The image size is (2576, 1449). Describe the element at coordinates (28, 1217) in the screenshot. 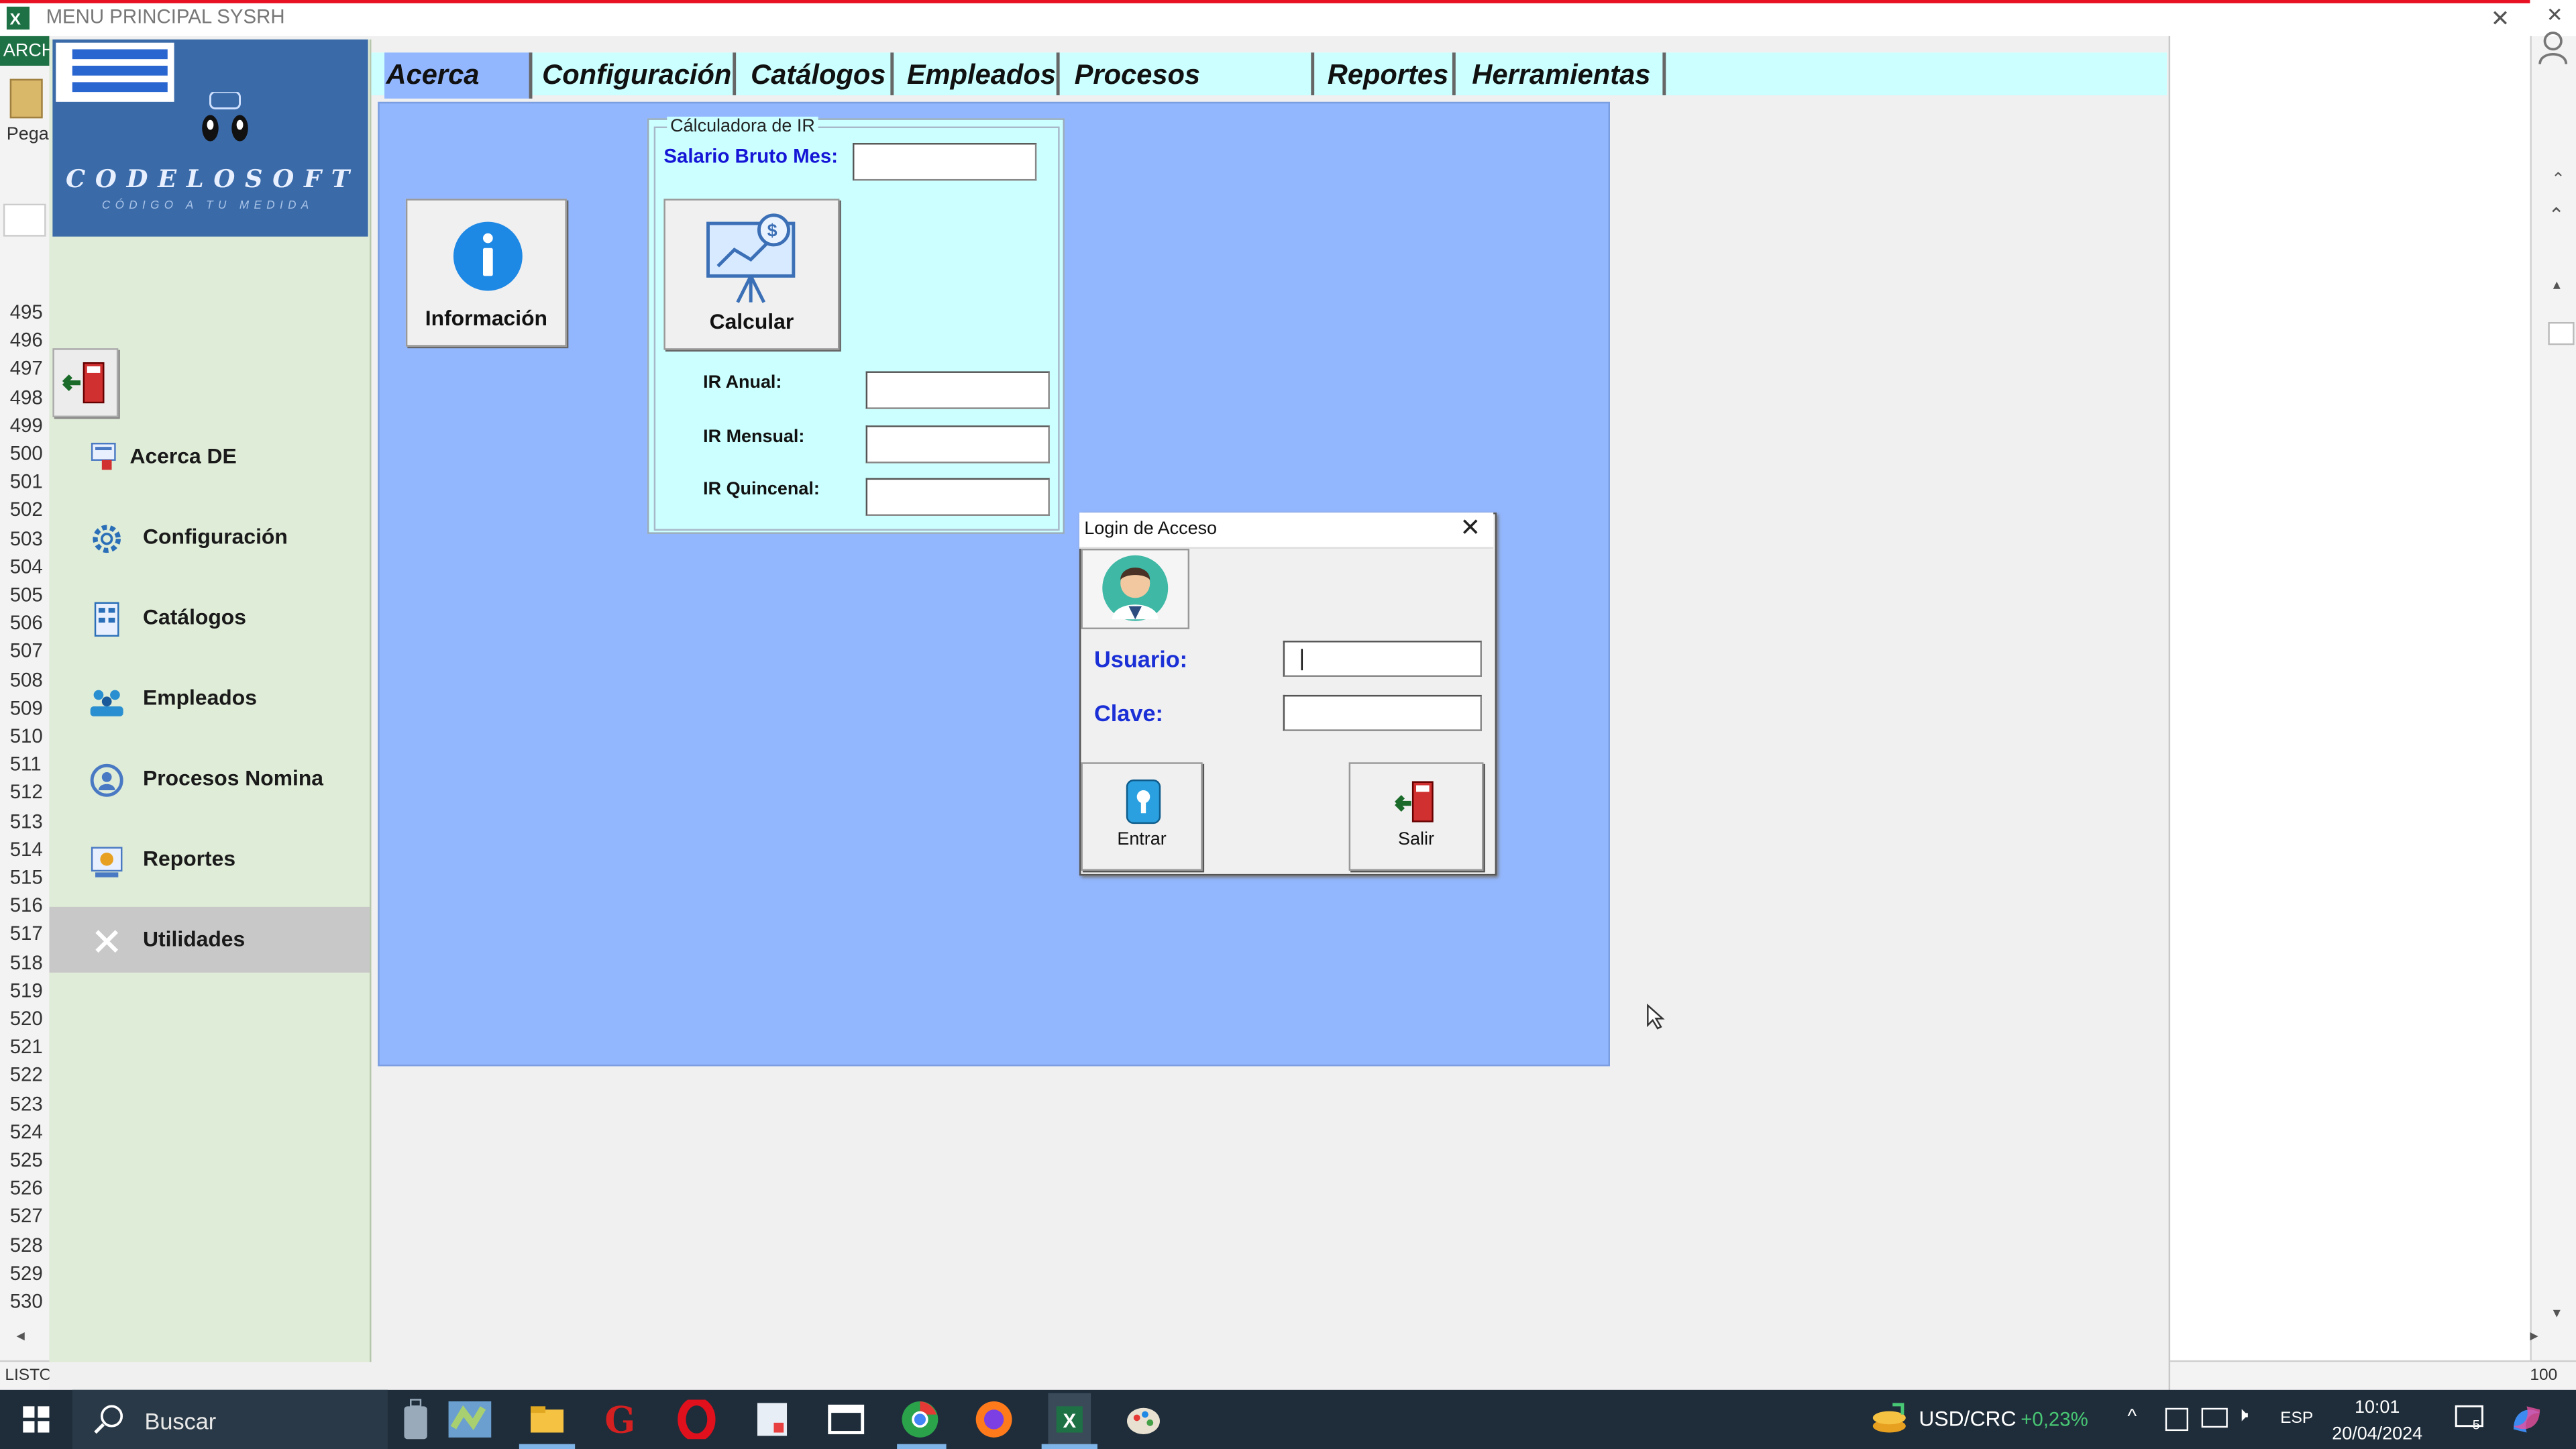

I see `excel-row-number: 527` at that location.